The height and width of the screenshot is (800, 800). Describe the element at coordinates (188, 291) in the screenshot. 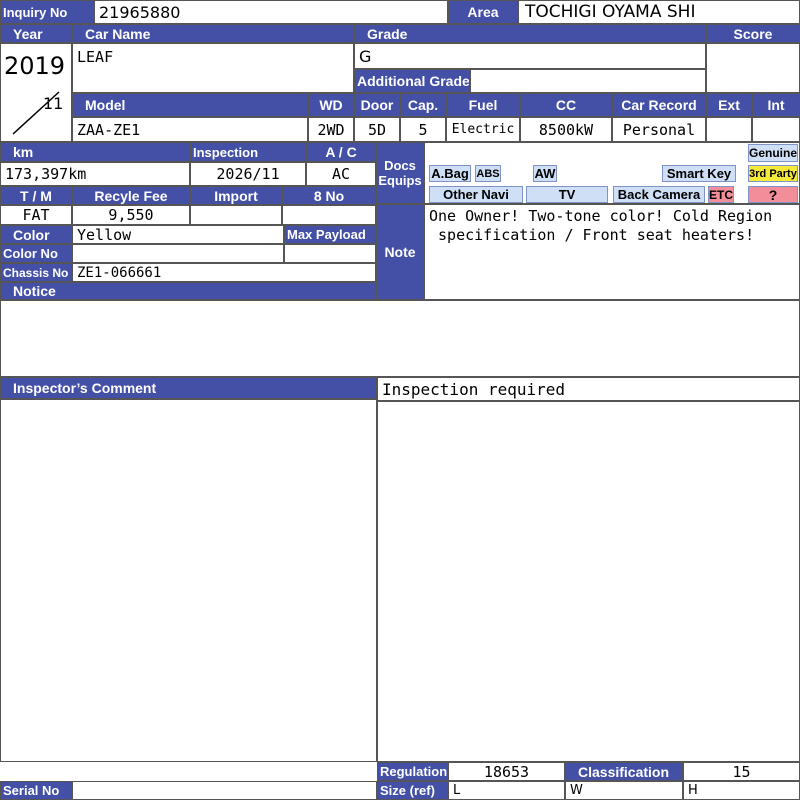

I see `notice-label: Notice` at that location.